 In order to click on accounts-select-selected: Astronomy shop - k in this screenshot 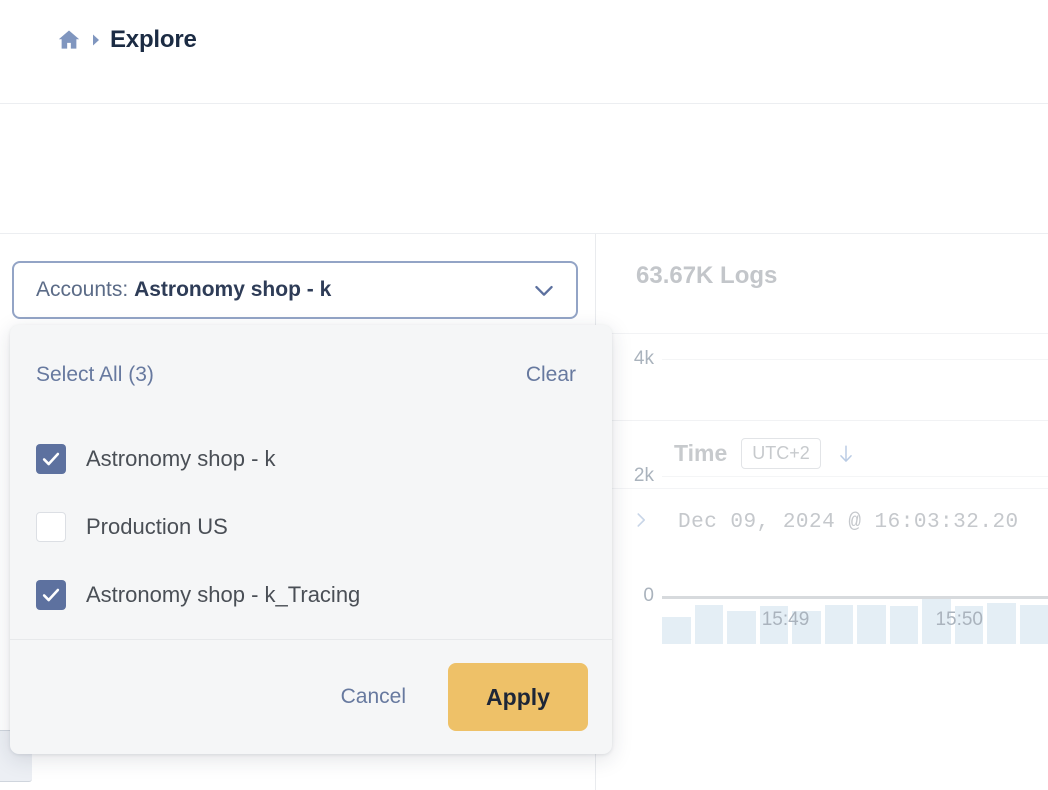, I will do `click(233, 289)`.